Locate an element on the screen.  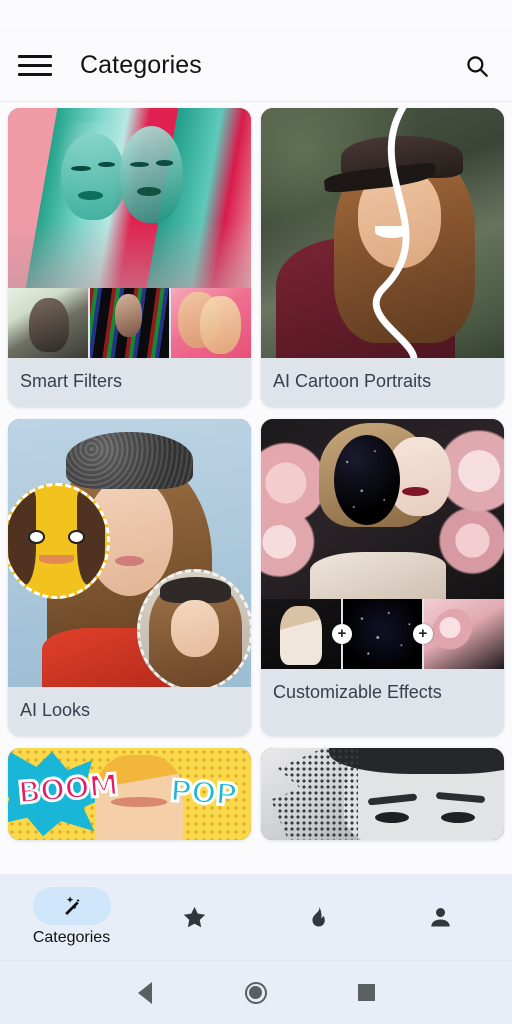
nav-item-profile is located at coordinates (440, 917).